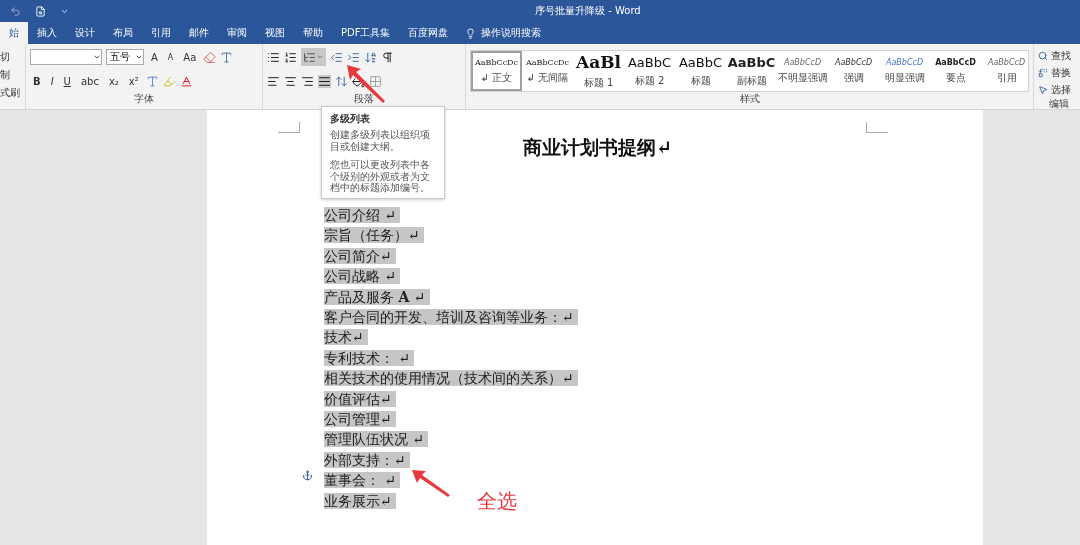 This screenshot has width=1080, height=545. Describe the element at coordinates (85, 33) in the screenshot. I see `ribbon-tab: 设计` at that location.